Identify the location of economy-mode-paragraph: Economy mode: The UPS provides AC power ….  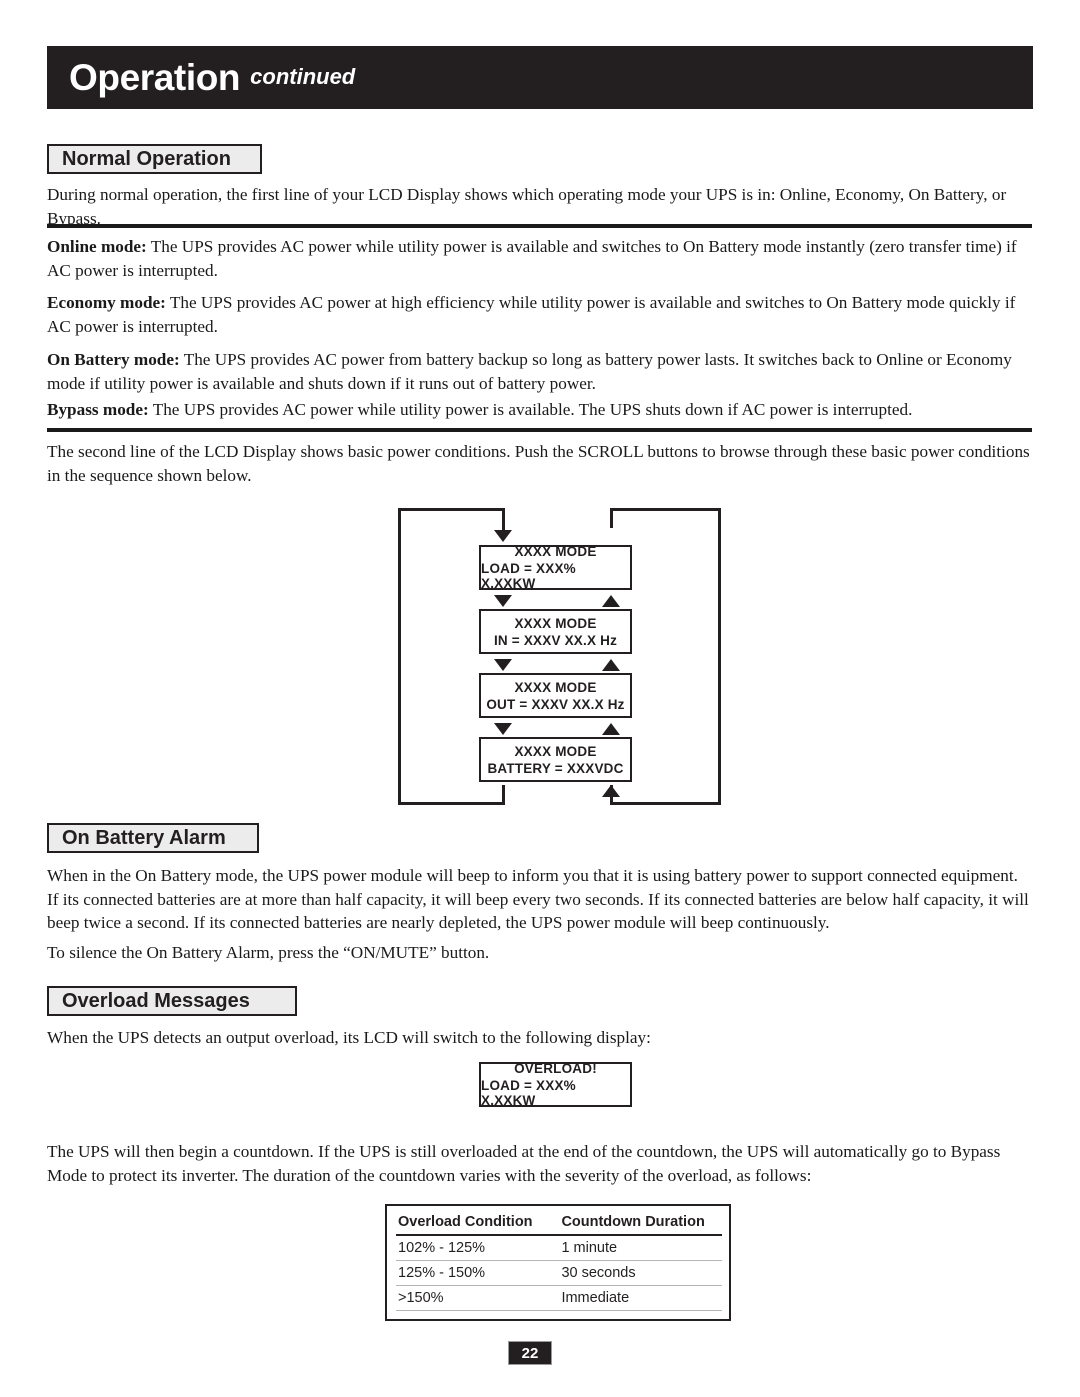
(539, 314).